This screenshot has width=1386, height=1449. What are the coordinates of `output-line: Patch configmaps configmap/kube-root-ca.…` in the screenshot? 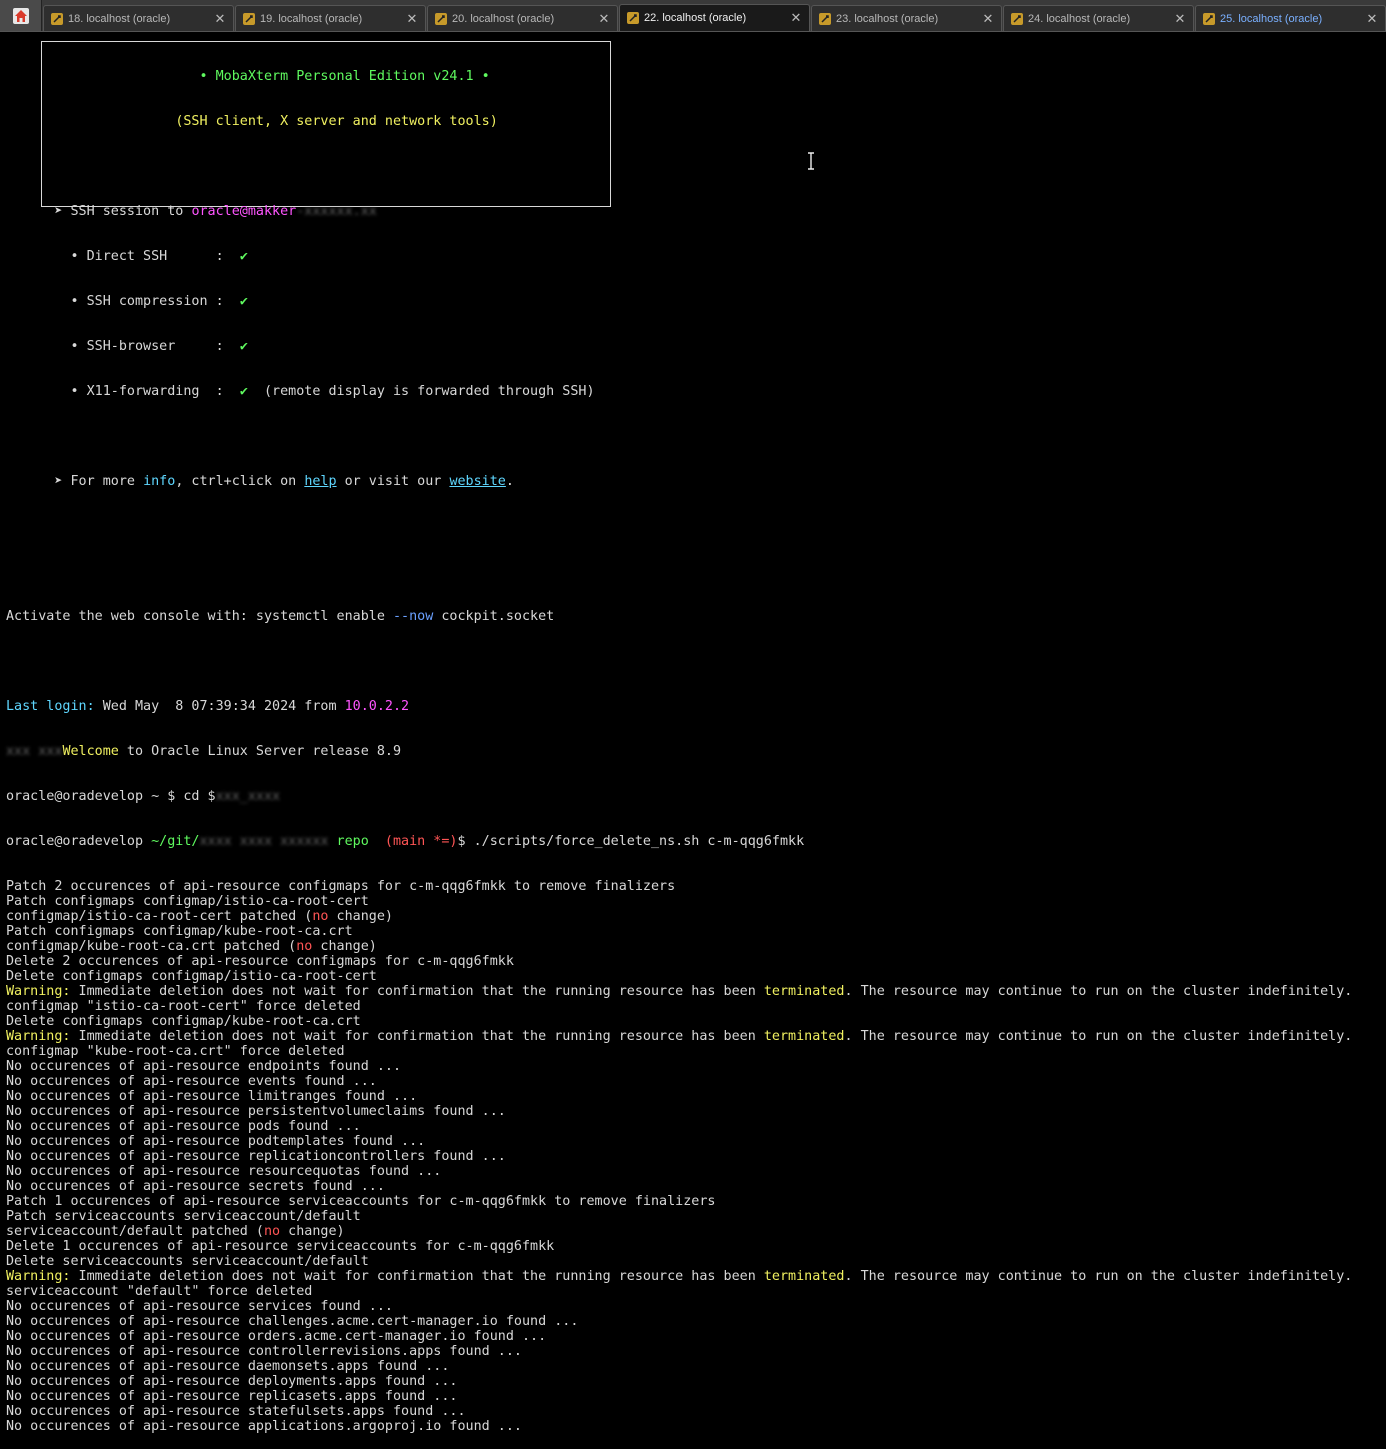 It's located at (179, 931).